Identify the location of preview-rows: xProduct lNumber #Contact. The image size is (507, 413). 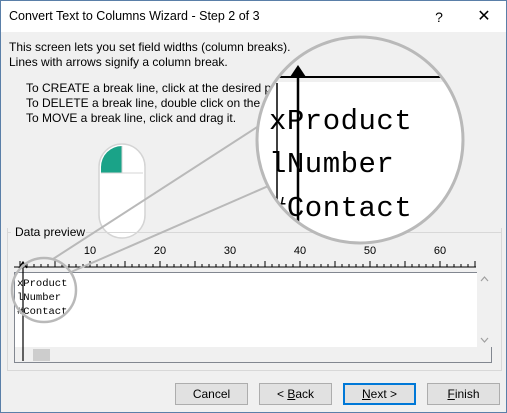
(42, 298).